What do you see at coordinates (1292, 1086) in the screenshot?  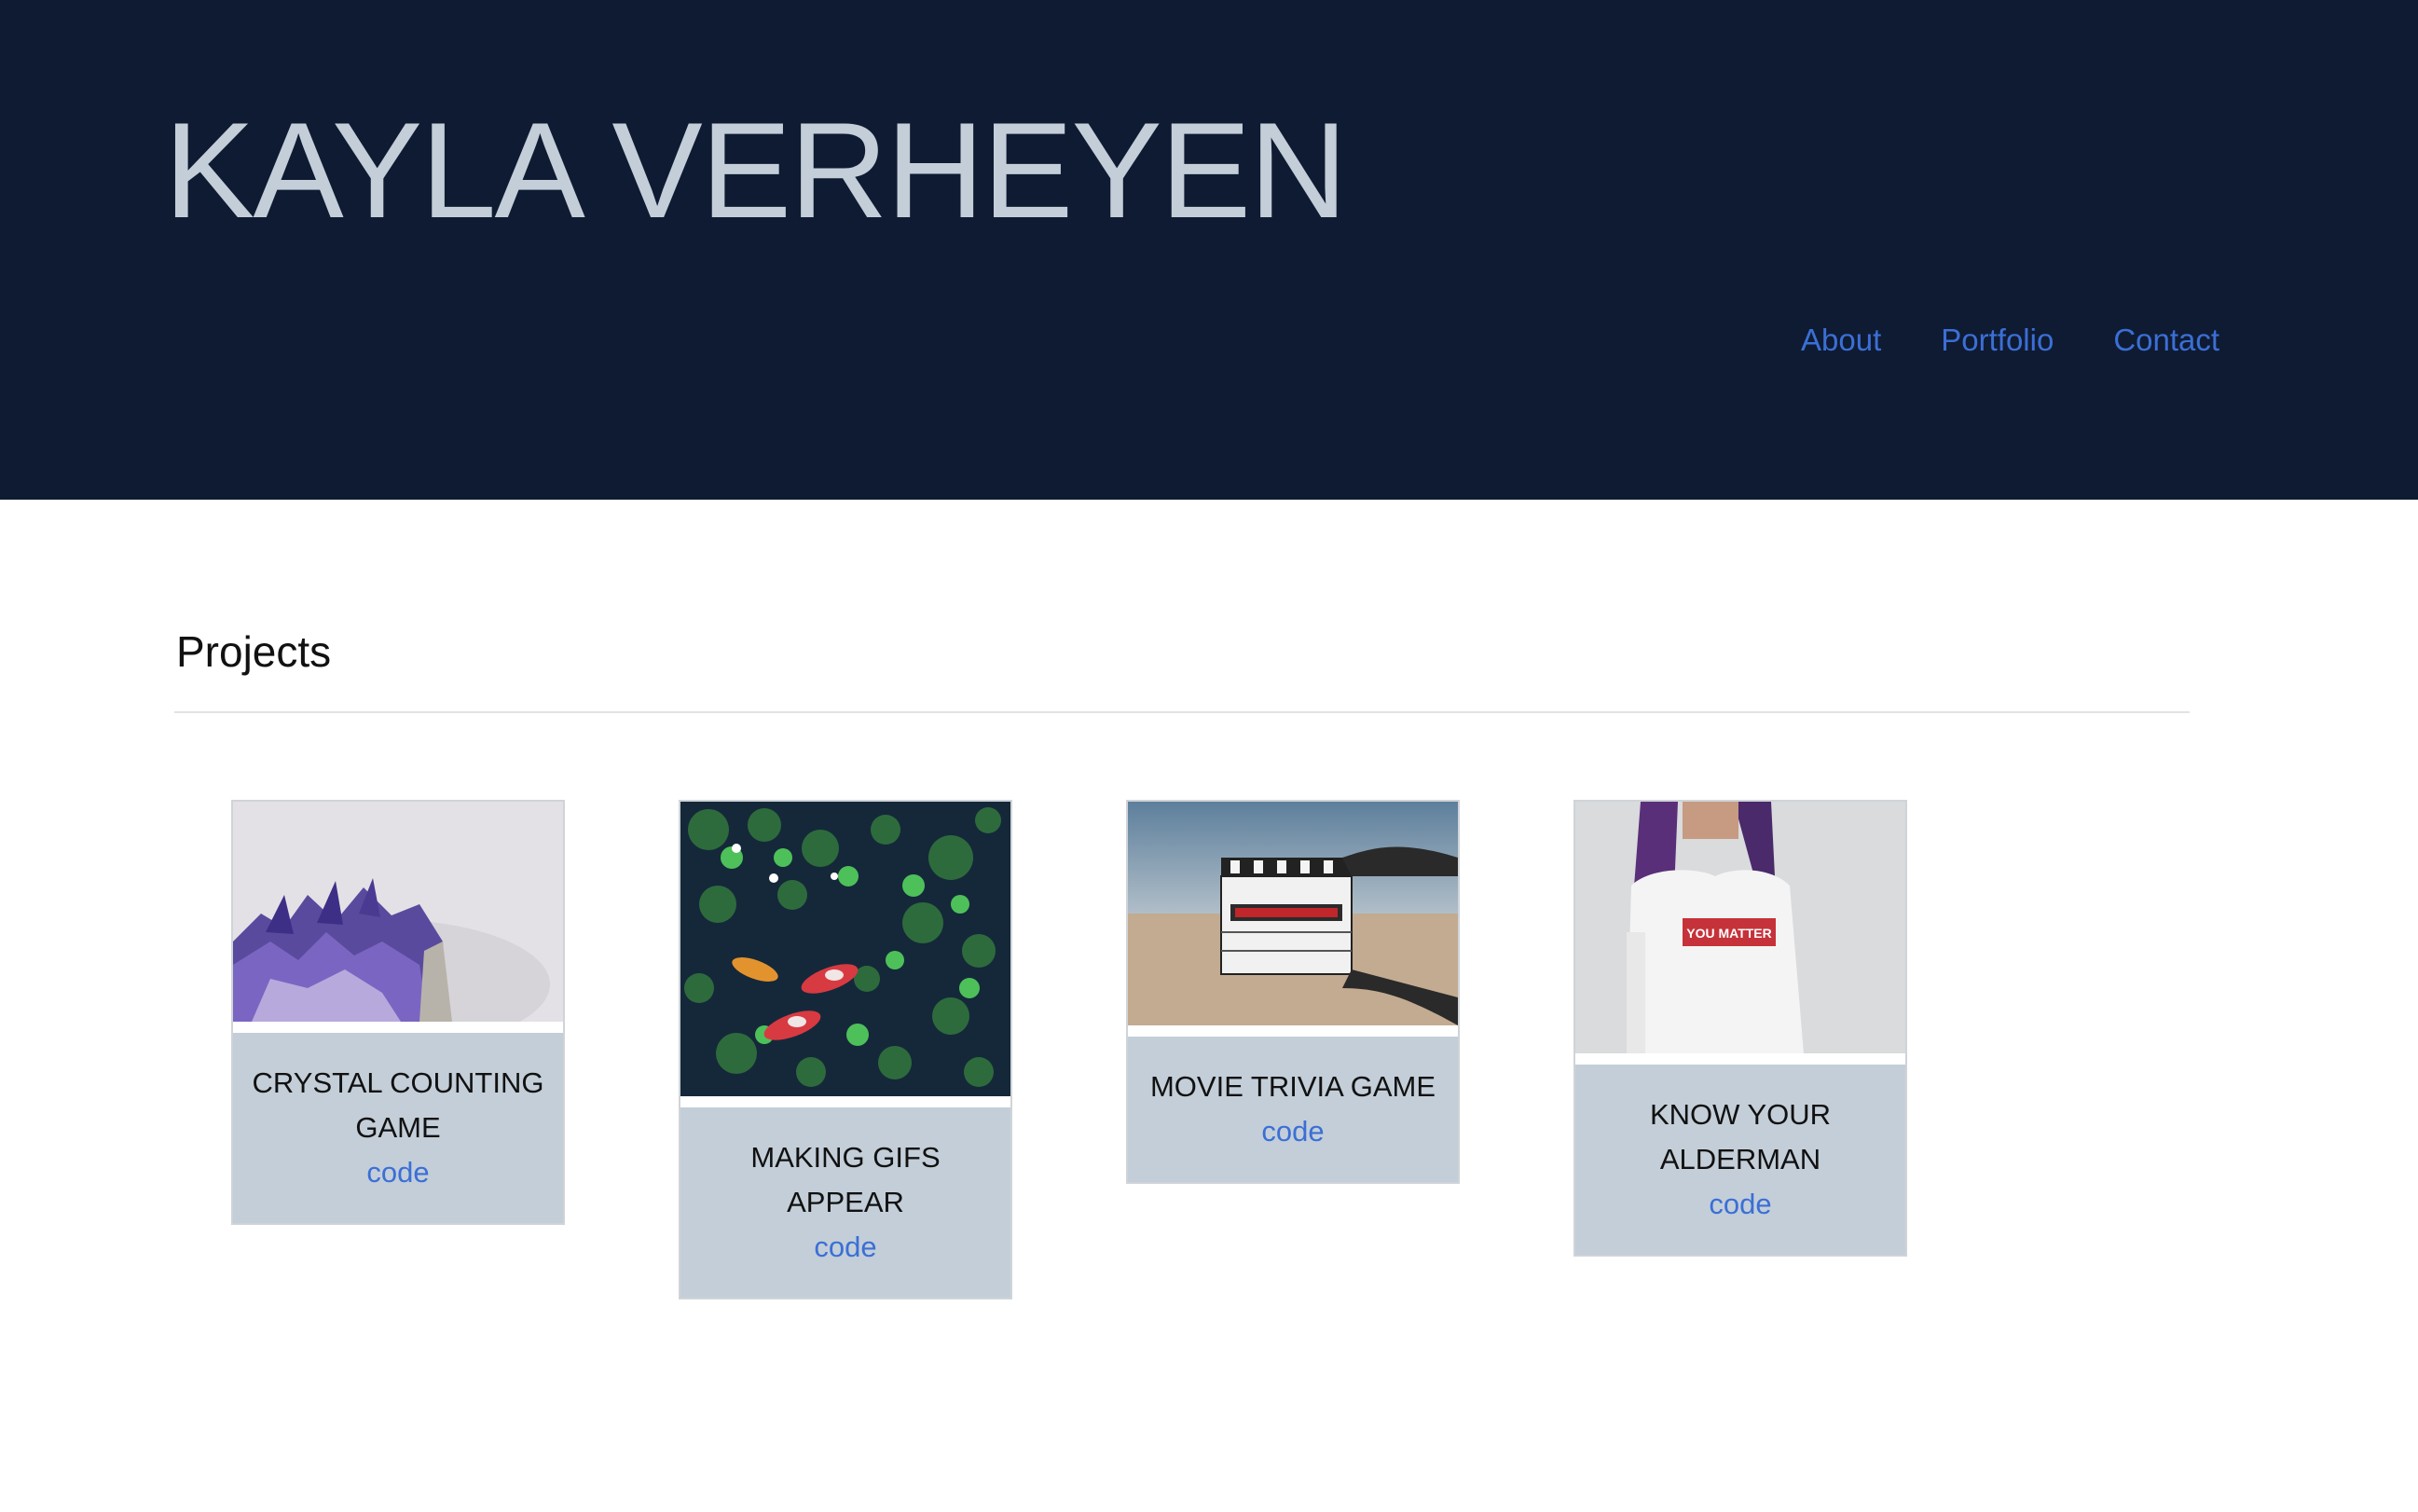 I see `card-title: MOVIE TRIVIA GAME` at bounding box center [1292, 1086].